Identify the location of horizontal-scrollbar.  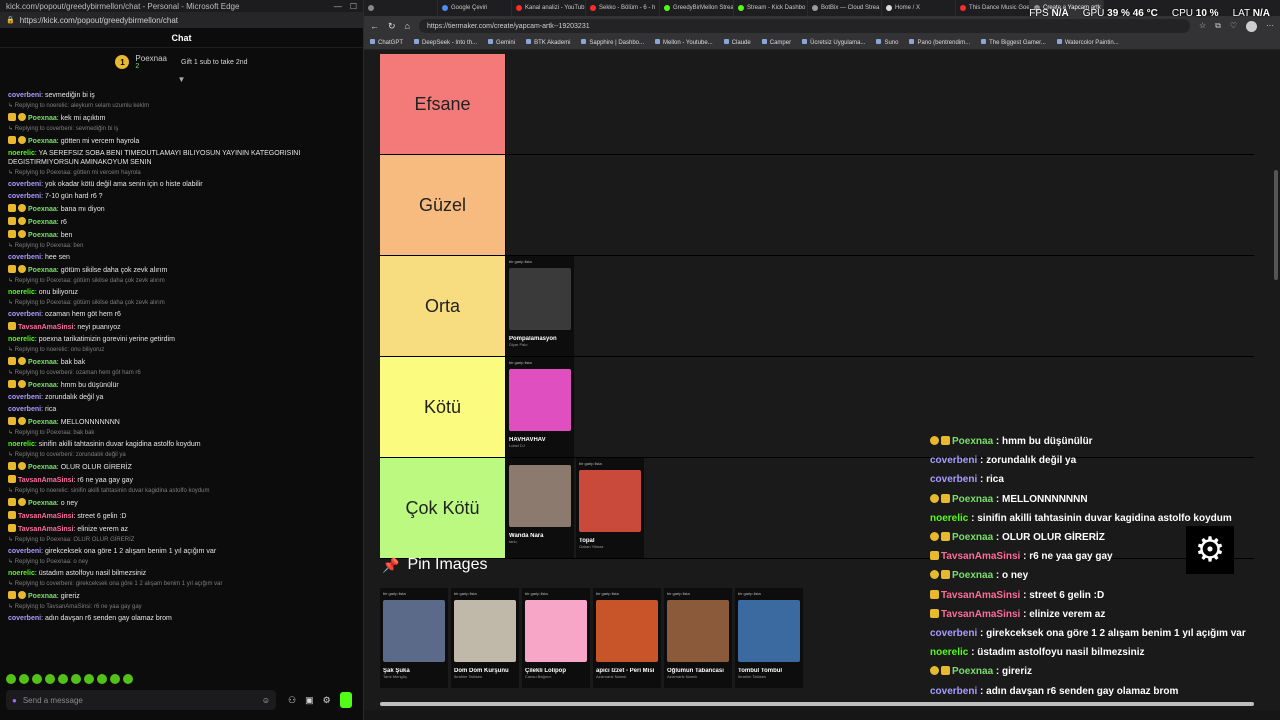
(817, 704).